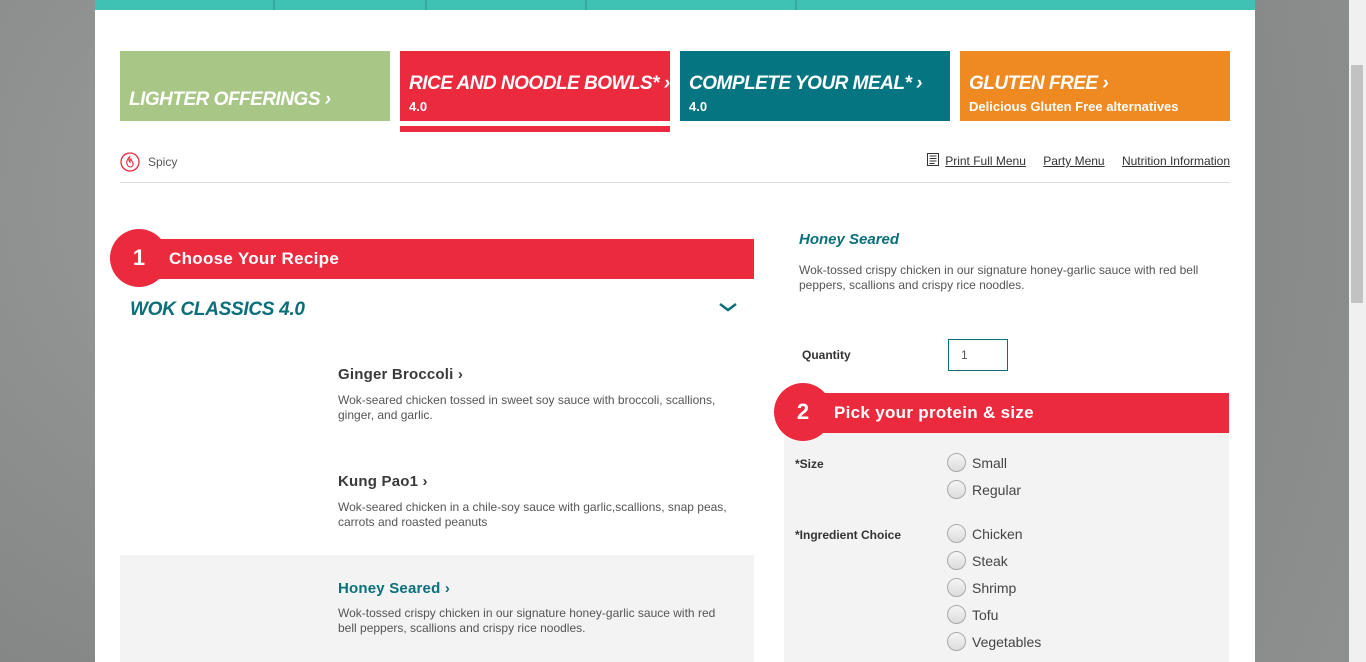  I want to click on radio-label: Chicken, so click(997, 534).